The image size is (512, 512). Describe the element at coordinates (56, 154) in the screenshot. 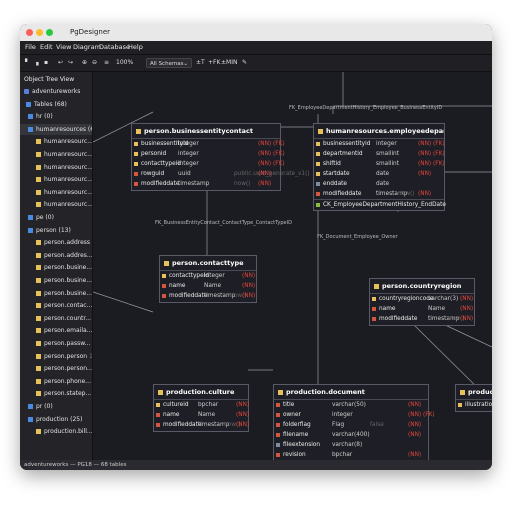

I see `tree-item-table: humanresourc...15c` at that location.